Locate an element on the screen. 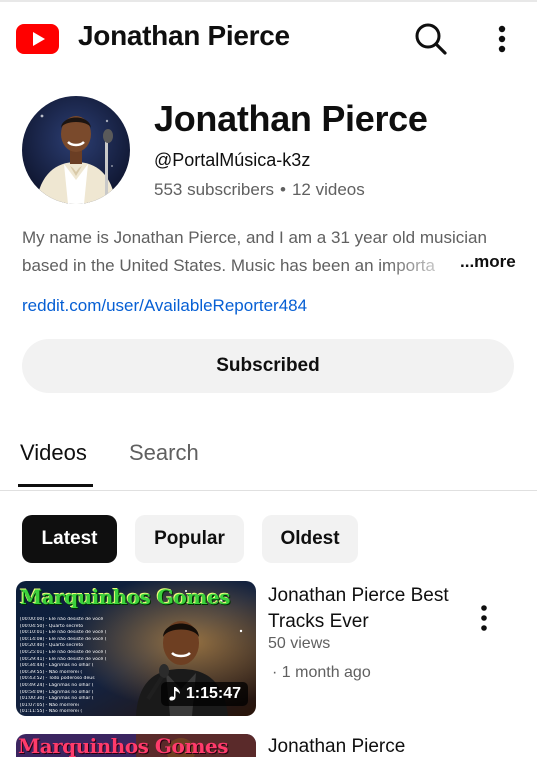 This screenshot has height=757, width=537. tracklist-line: [00:20:40] - Quarto secreto is located at coordinates (52, 646).